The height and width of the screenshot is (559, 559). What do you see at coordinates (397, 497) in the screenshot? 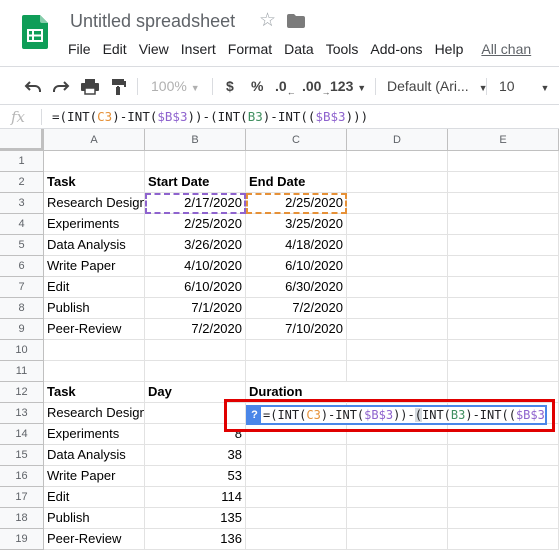
I see `cell-d17` at bounding box center [397, 497].